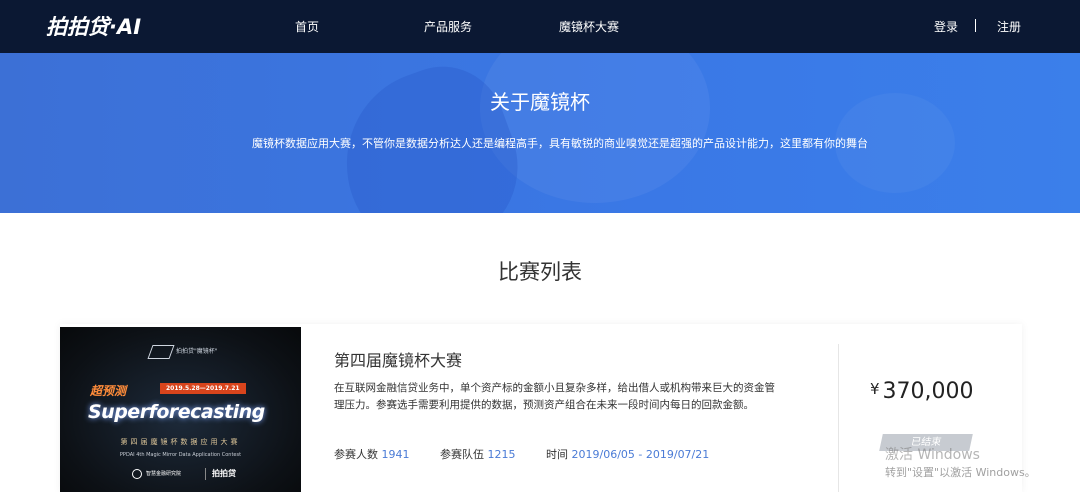 This screenshot has height=492, width=1080. What do you see at coordinates (398, 359) in the screenshot?
I see `competition-title: 第四届魔镜杯大赛` at bounding box center [398, 359].